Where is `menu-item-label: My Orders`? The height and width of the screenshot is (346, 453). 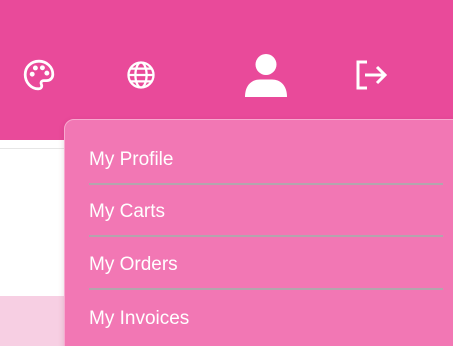 menu-item-label: My Orders is located at coordinates (133, 264).